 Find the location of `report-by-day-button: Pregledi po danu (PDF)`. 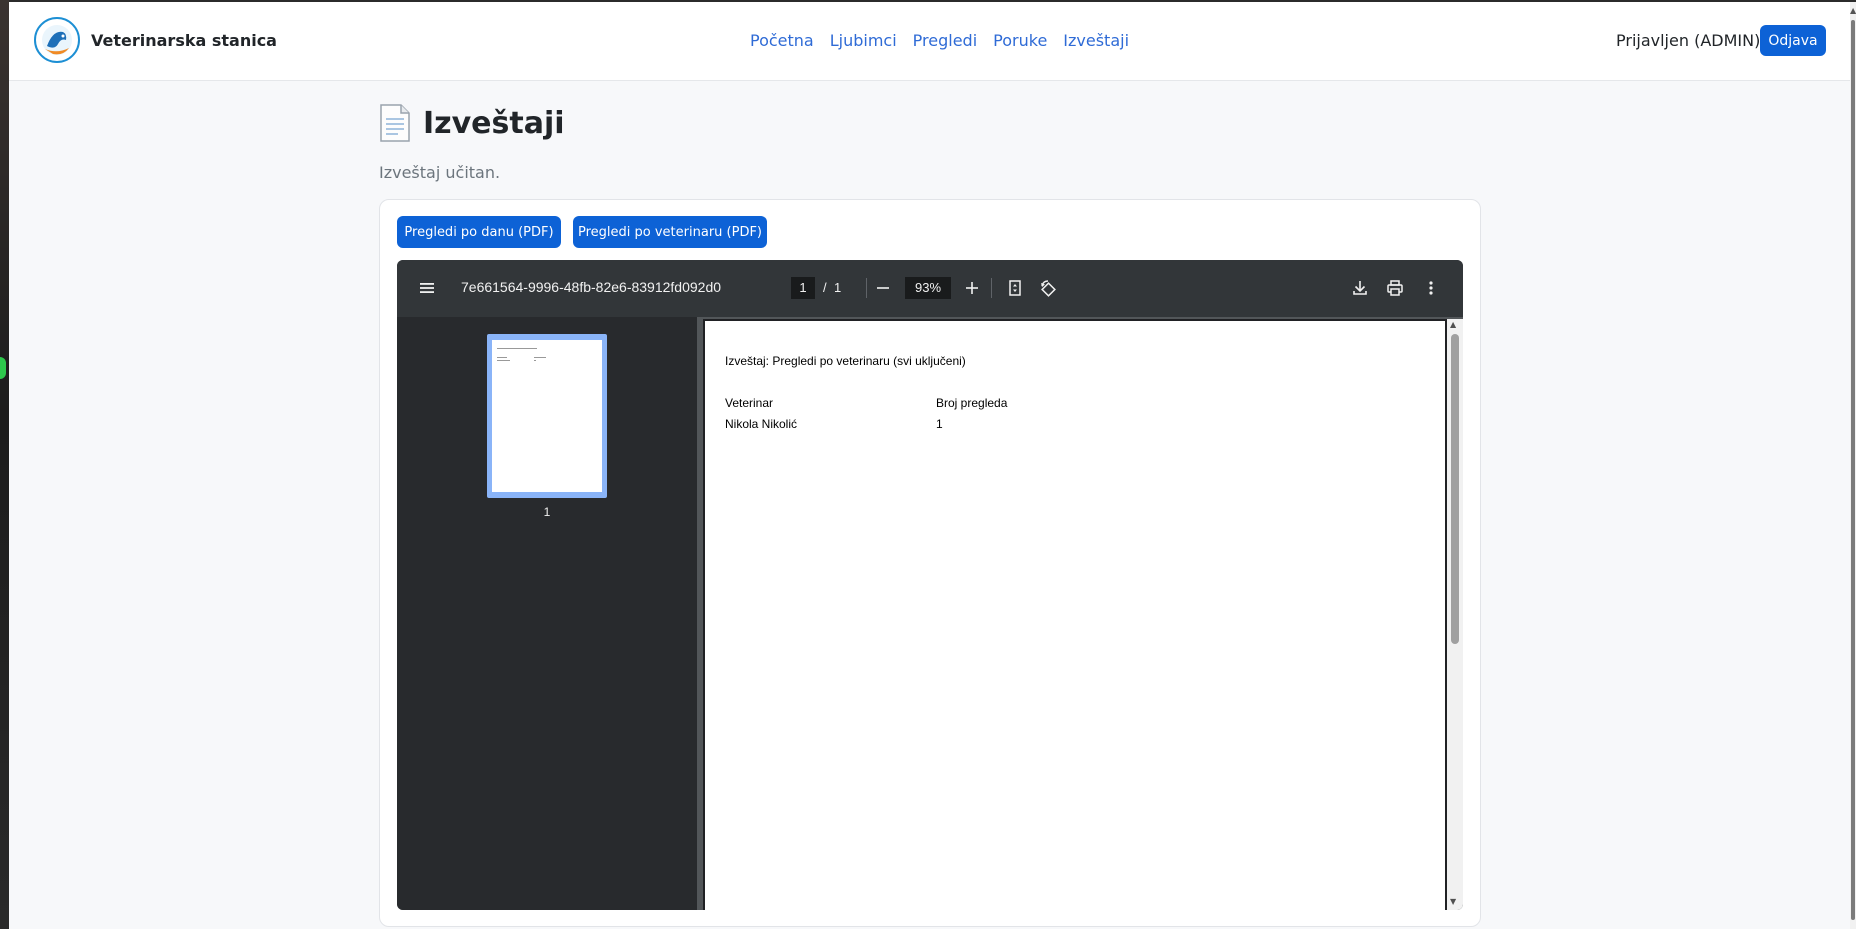

report-by-day-button: Pregledi po danu (PDF) is located at coordinates (479, 232).